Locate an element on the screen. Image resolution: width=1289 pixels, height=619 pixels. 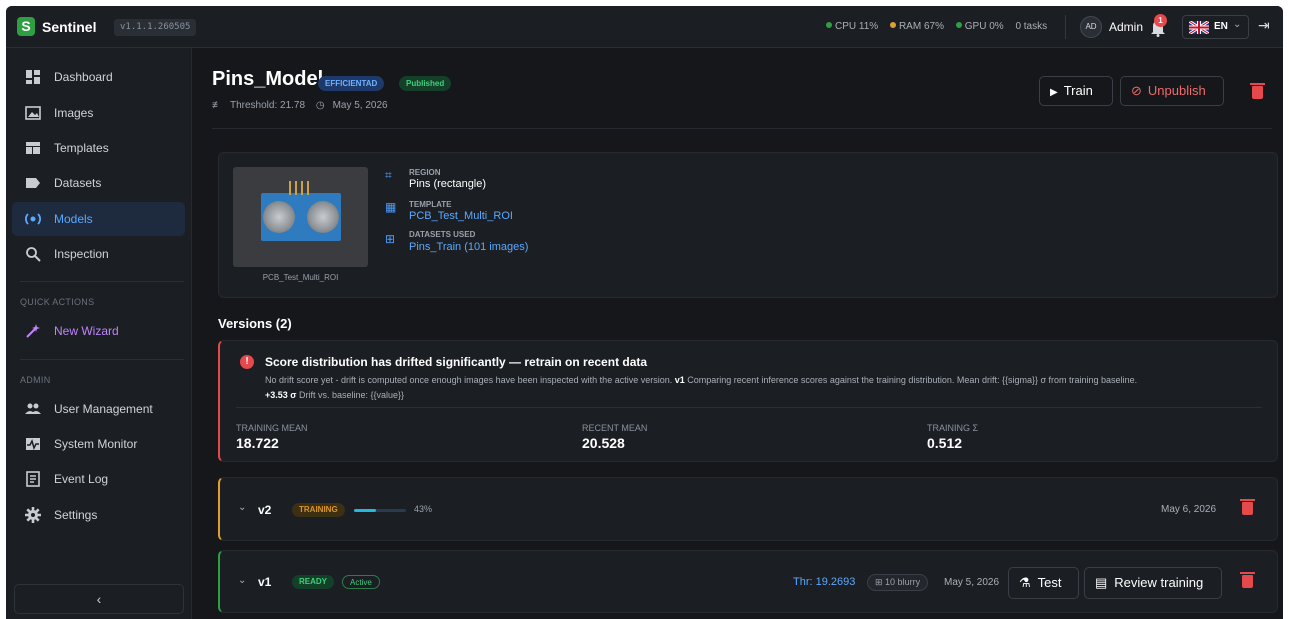
ram-stat: RAM 67% is located at coordinates (916, 26).